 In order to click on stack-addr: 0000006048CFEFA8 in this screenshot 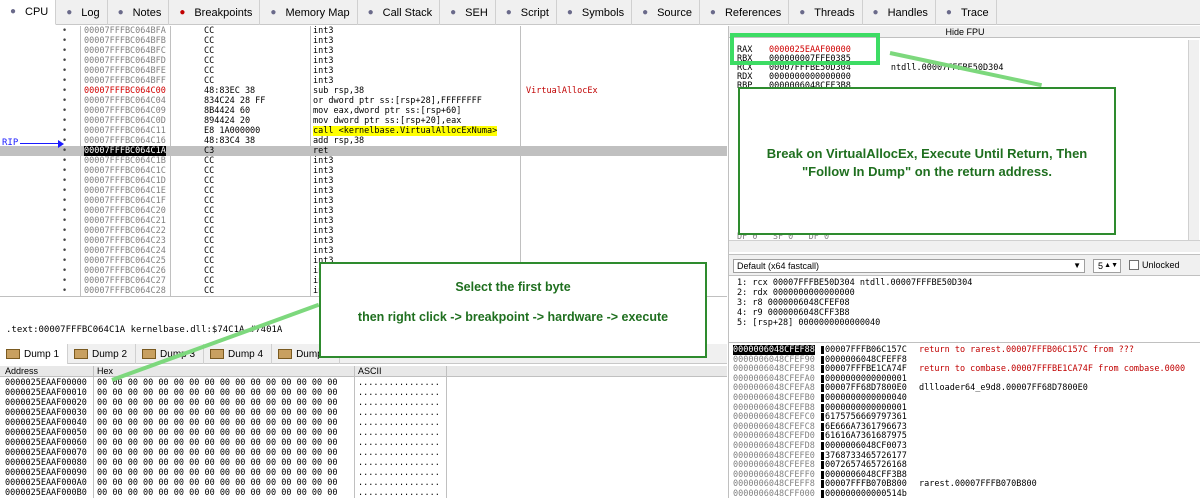, I will do `click(774, 388)`.